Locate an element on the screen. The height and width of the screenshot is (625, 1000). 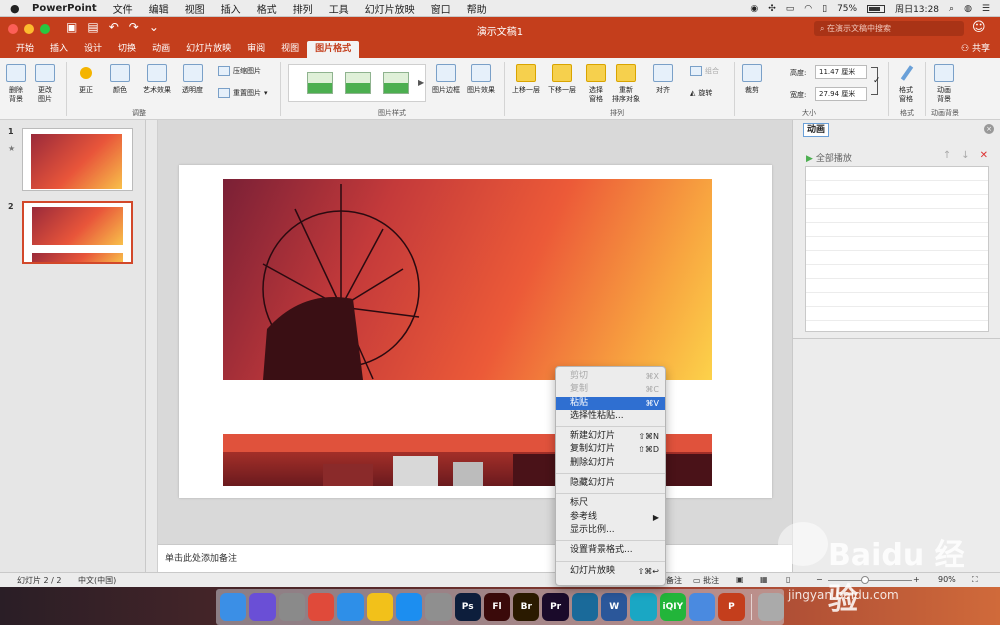
color-button: 颜色 is located at coordinates (120, 79).